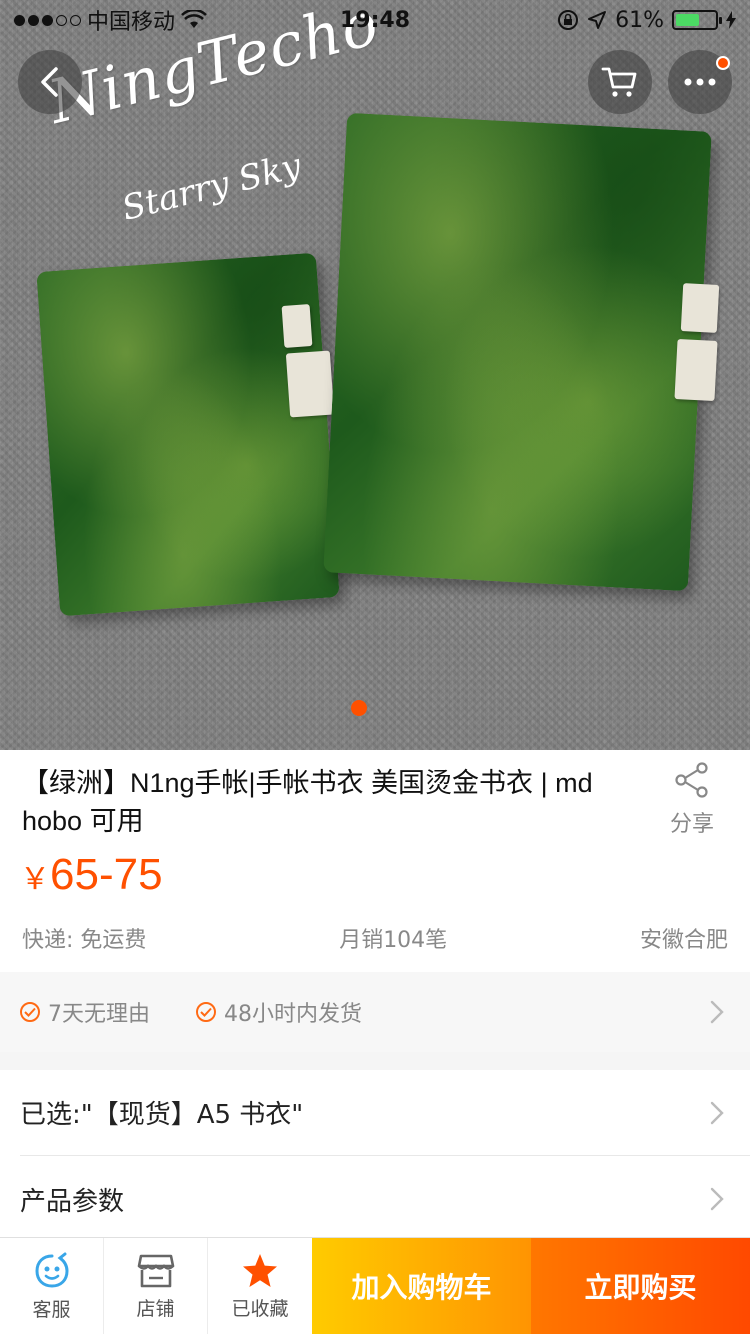 This screenshot has width=750, height=1334. I want to click on customer-service-label: 客服, so click(51, 1309).